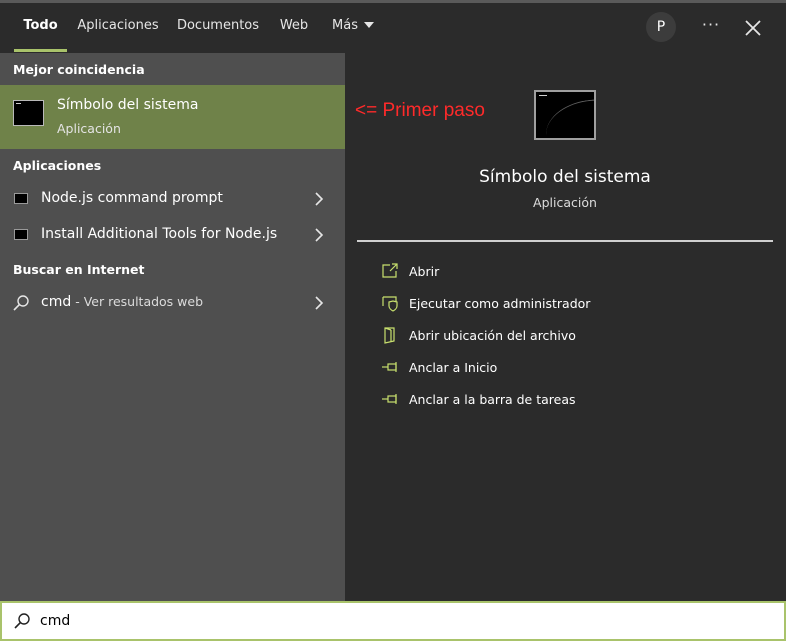  Describe the element at coordinates (492, 335) in the screenshot. I see `action-label: Abrir ubicación del archivo` at that location.